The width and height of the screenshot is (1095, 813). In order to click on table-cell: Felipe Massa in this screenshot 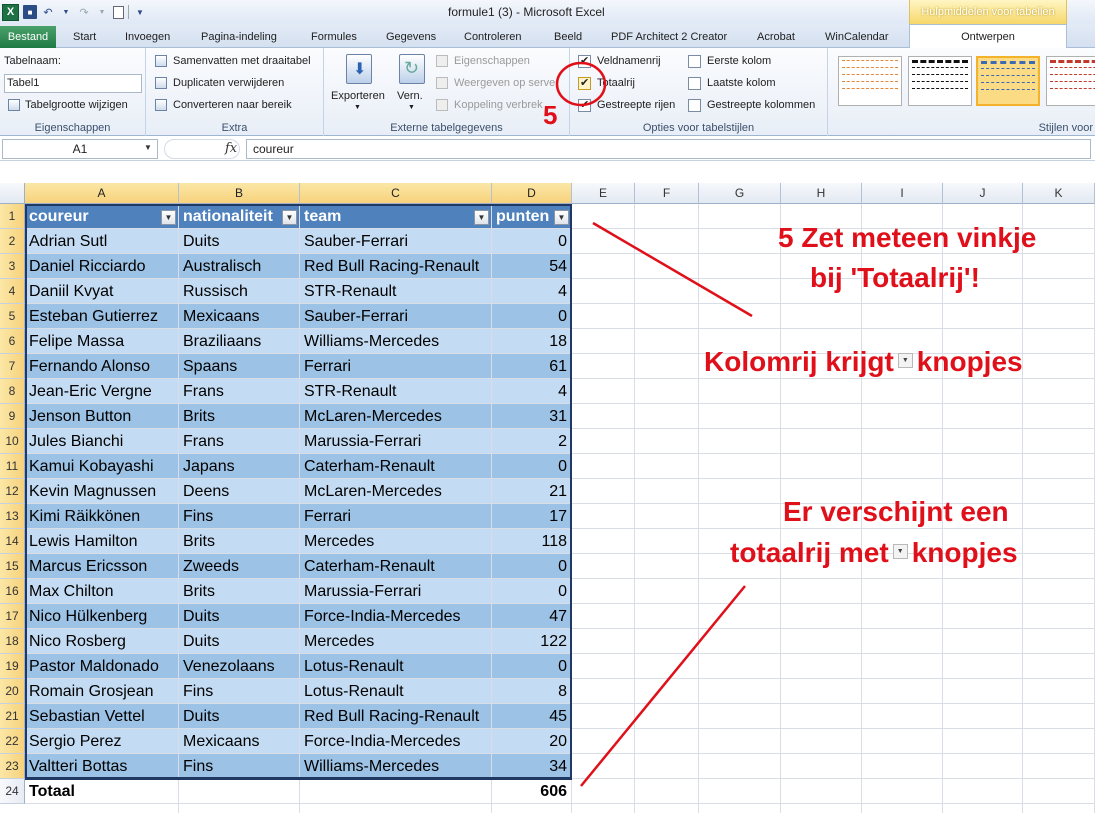, I will do `click(101, 341)`.